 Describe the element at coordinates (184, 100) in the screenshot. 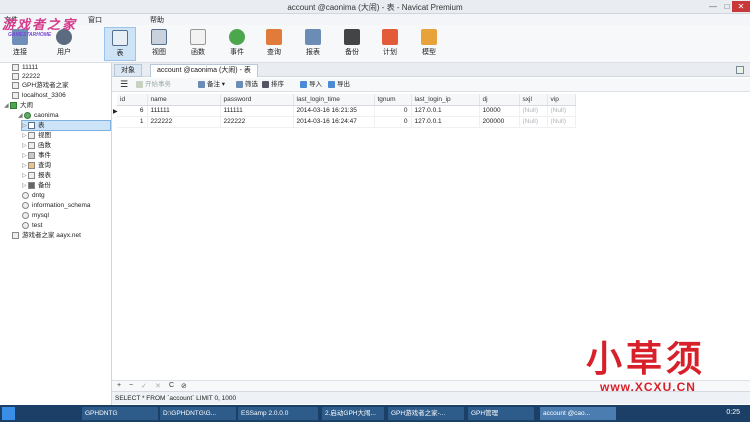

I see `column-header-name: name` at that location.